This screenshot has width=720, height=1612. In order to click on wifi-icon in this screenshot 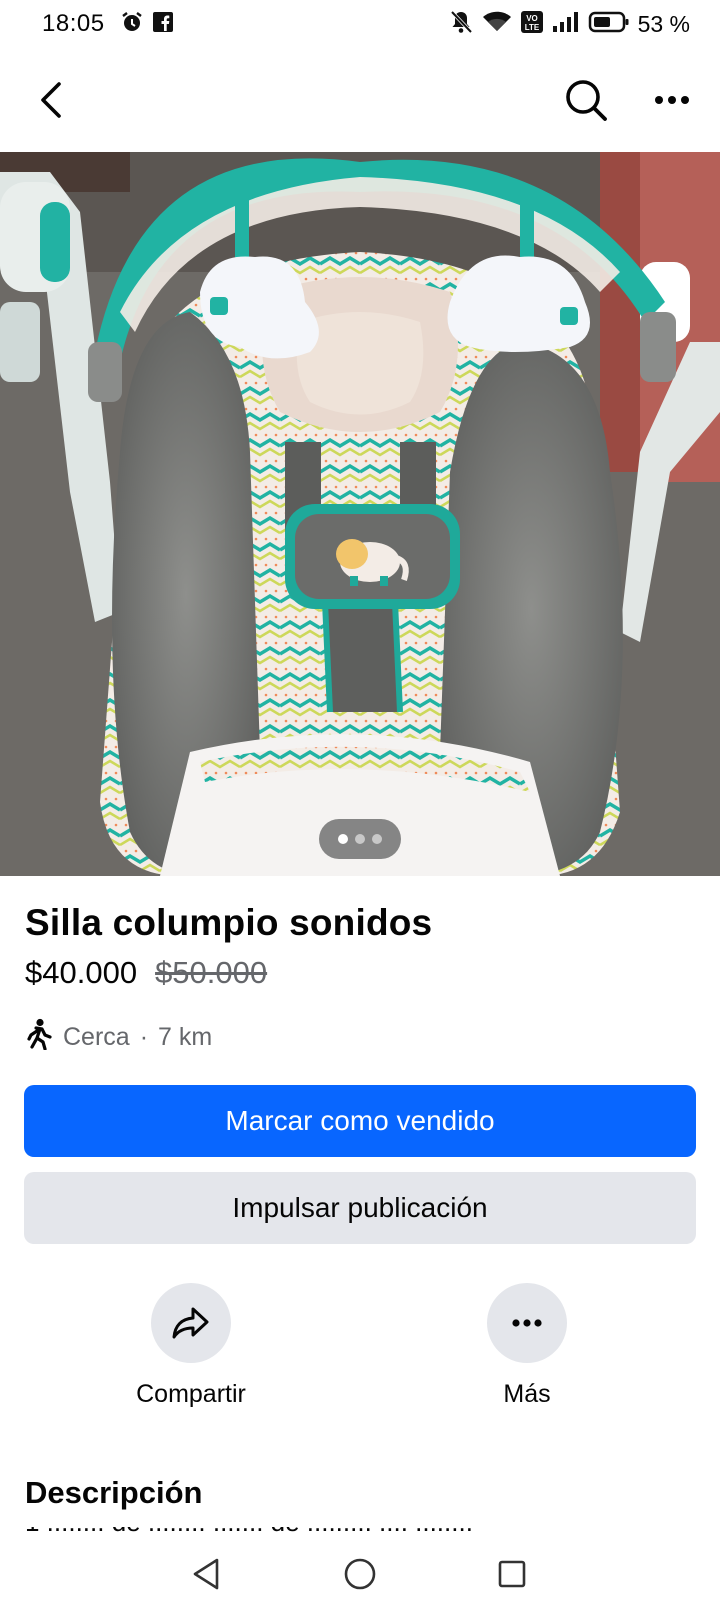, I will do `click(497, 24)`.